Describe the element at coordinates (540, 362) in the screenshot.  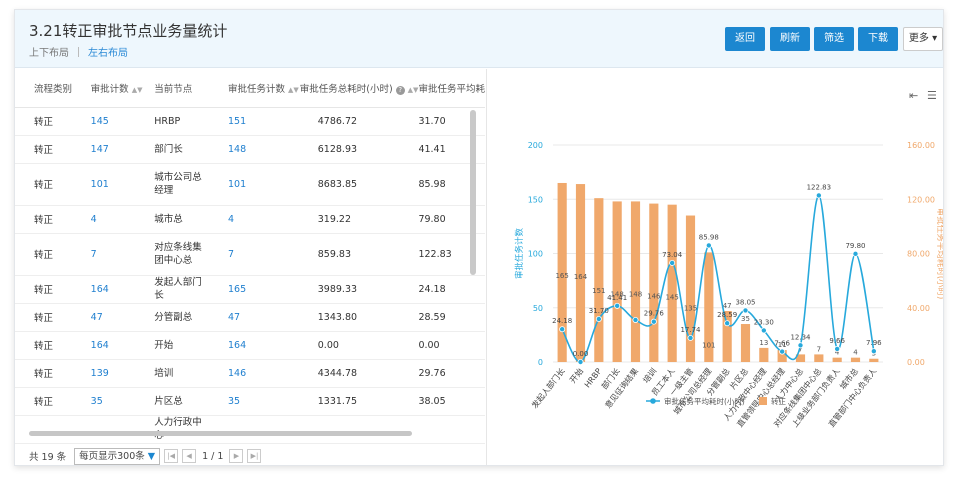
I see `left-tick-label: 0` at that location.